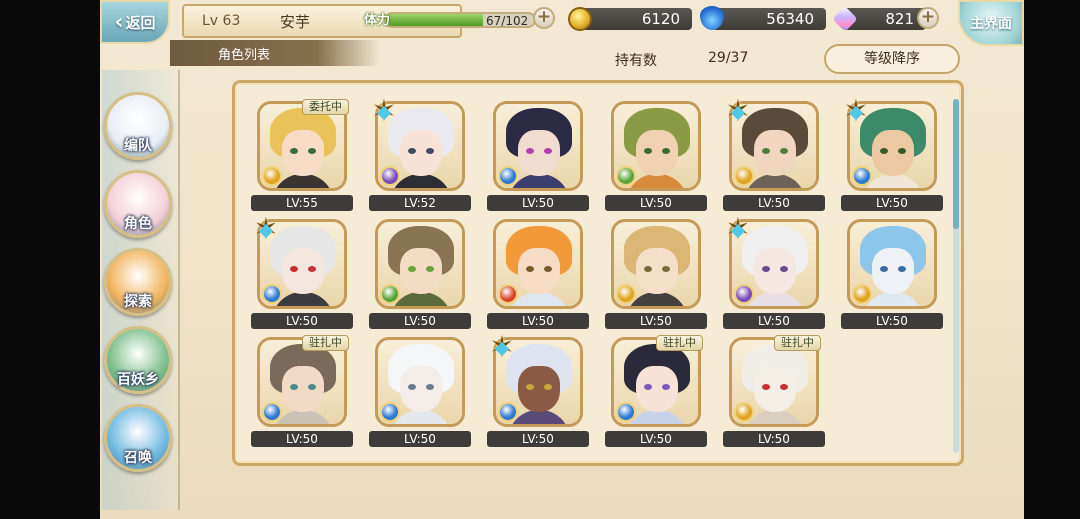 The width and height of the screenshot is (1080, 519). Describe the element at coordinates (991, 23) in the screenshot. I see `home-button: 主界面` at that location.